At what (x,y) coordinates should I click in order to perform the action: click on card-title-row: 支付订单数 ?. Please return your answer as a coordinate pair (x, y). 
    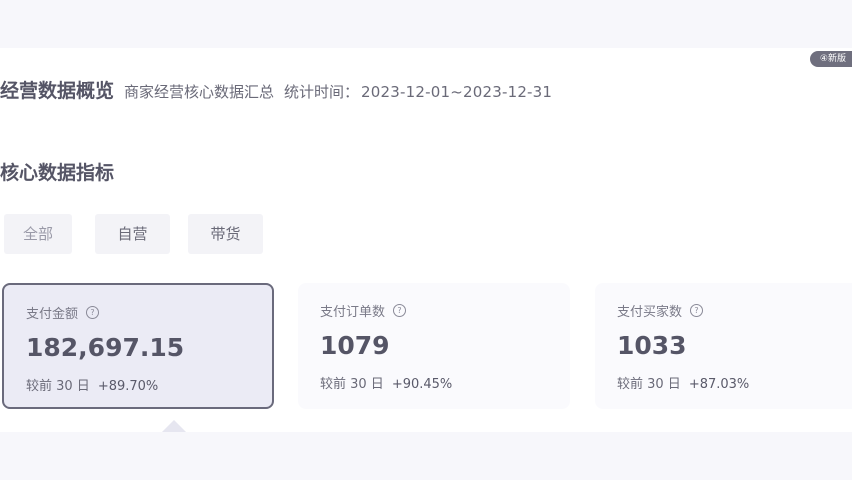
    Looking at the image, I should click on (363, 310).